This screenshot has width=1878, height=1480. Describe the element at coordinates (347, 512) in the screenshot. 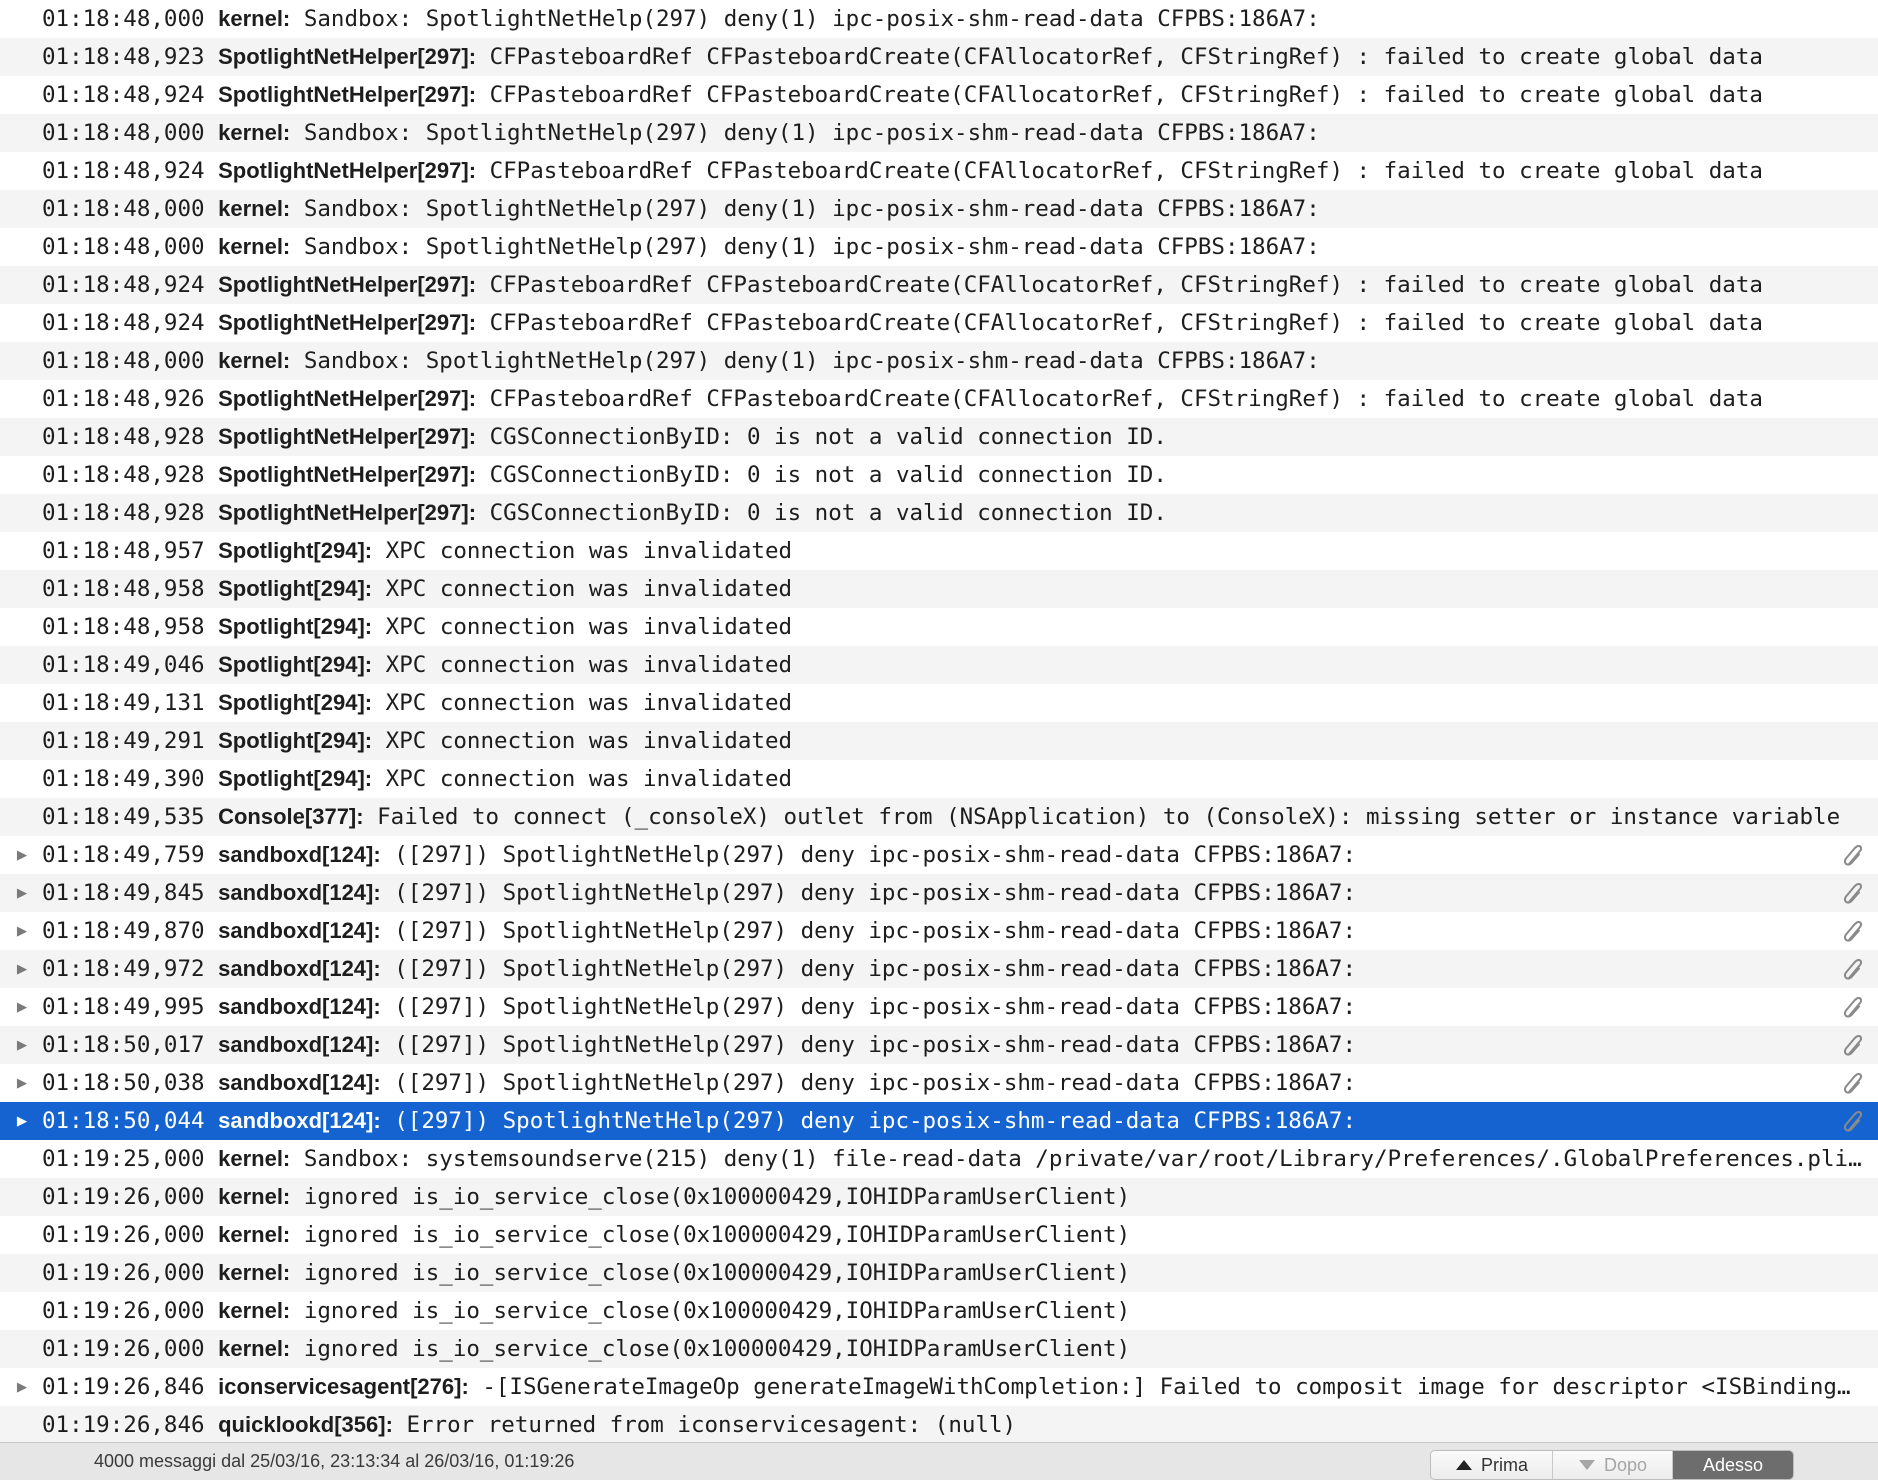

I see `log-sender: SpotlightNetHelper[297]:` at that location.